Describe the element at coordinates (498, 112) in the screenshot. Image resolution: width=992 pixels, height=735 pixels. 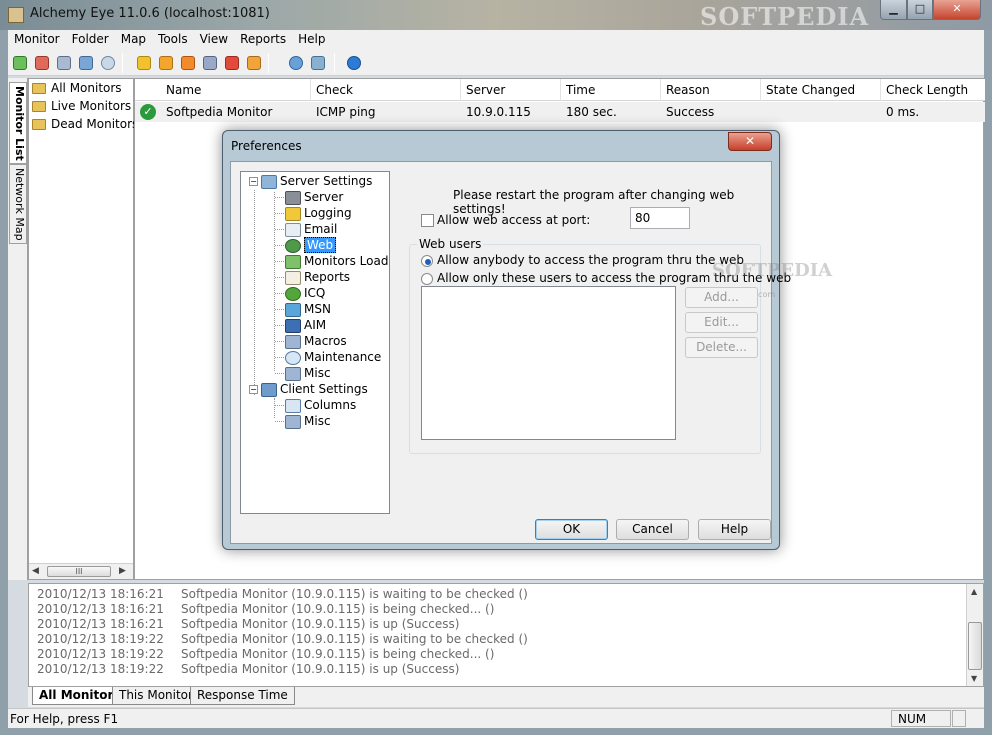
I see `cell-server: 10.9.0.115` at that location.